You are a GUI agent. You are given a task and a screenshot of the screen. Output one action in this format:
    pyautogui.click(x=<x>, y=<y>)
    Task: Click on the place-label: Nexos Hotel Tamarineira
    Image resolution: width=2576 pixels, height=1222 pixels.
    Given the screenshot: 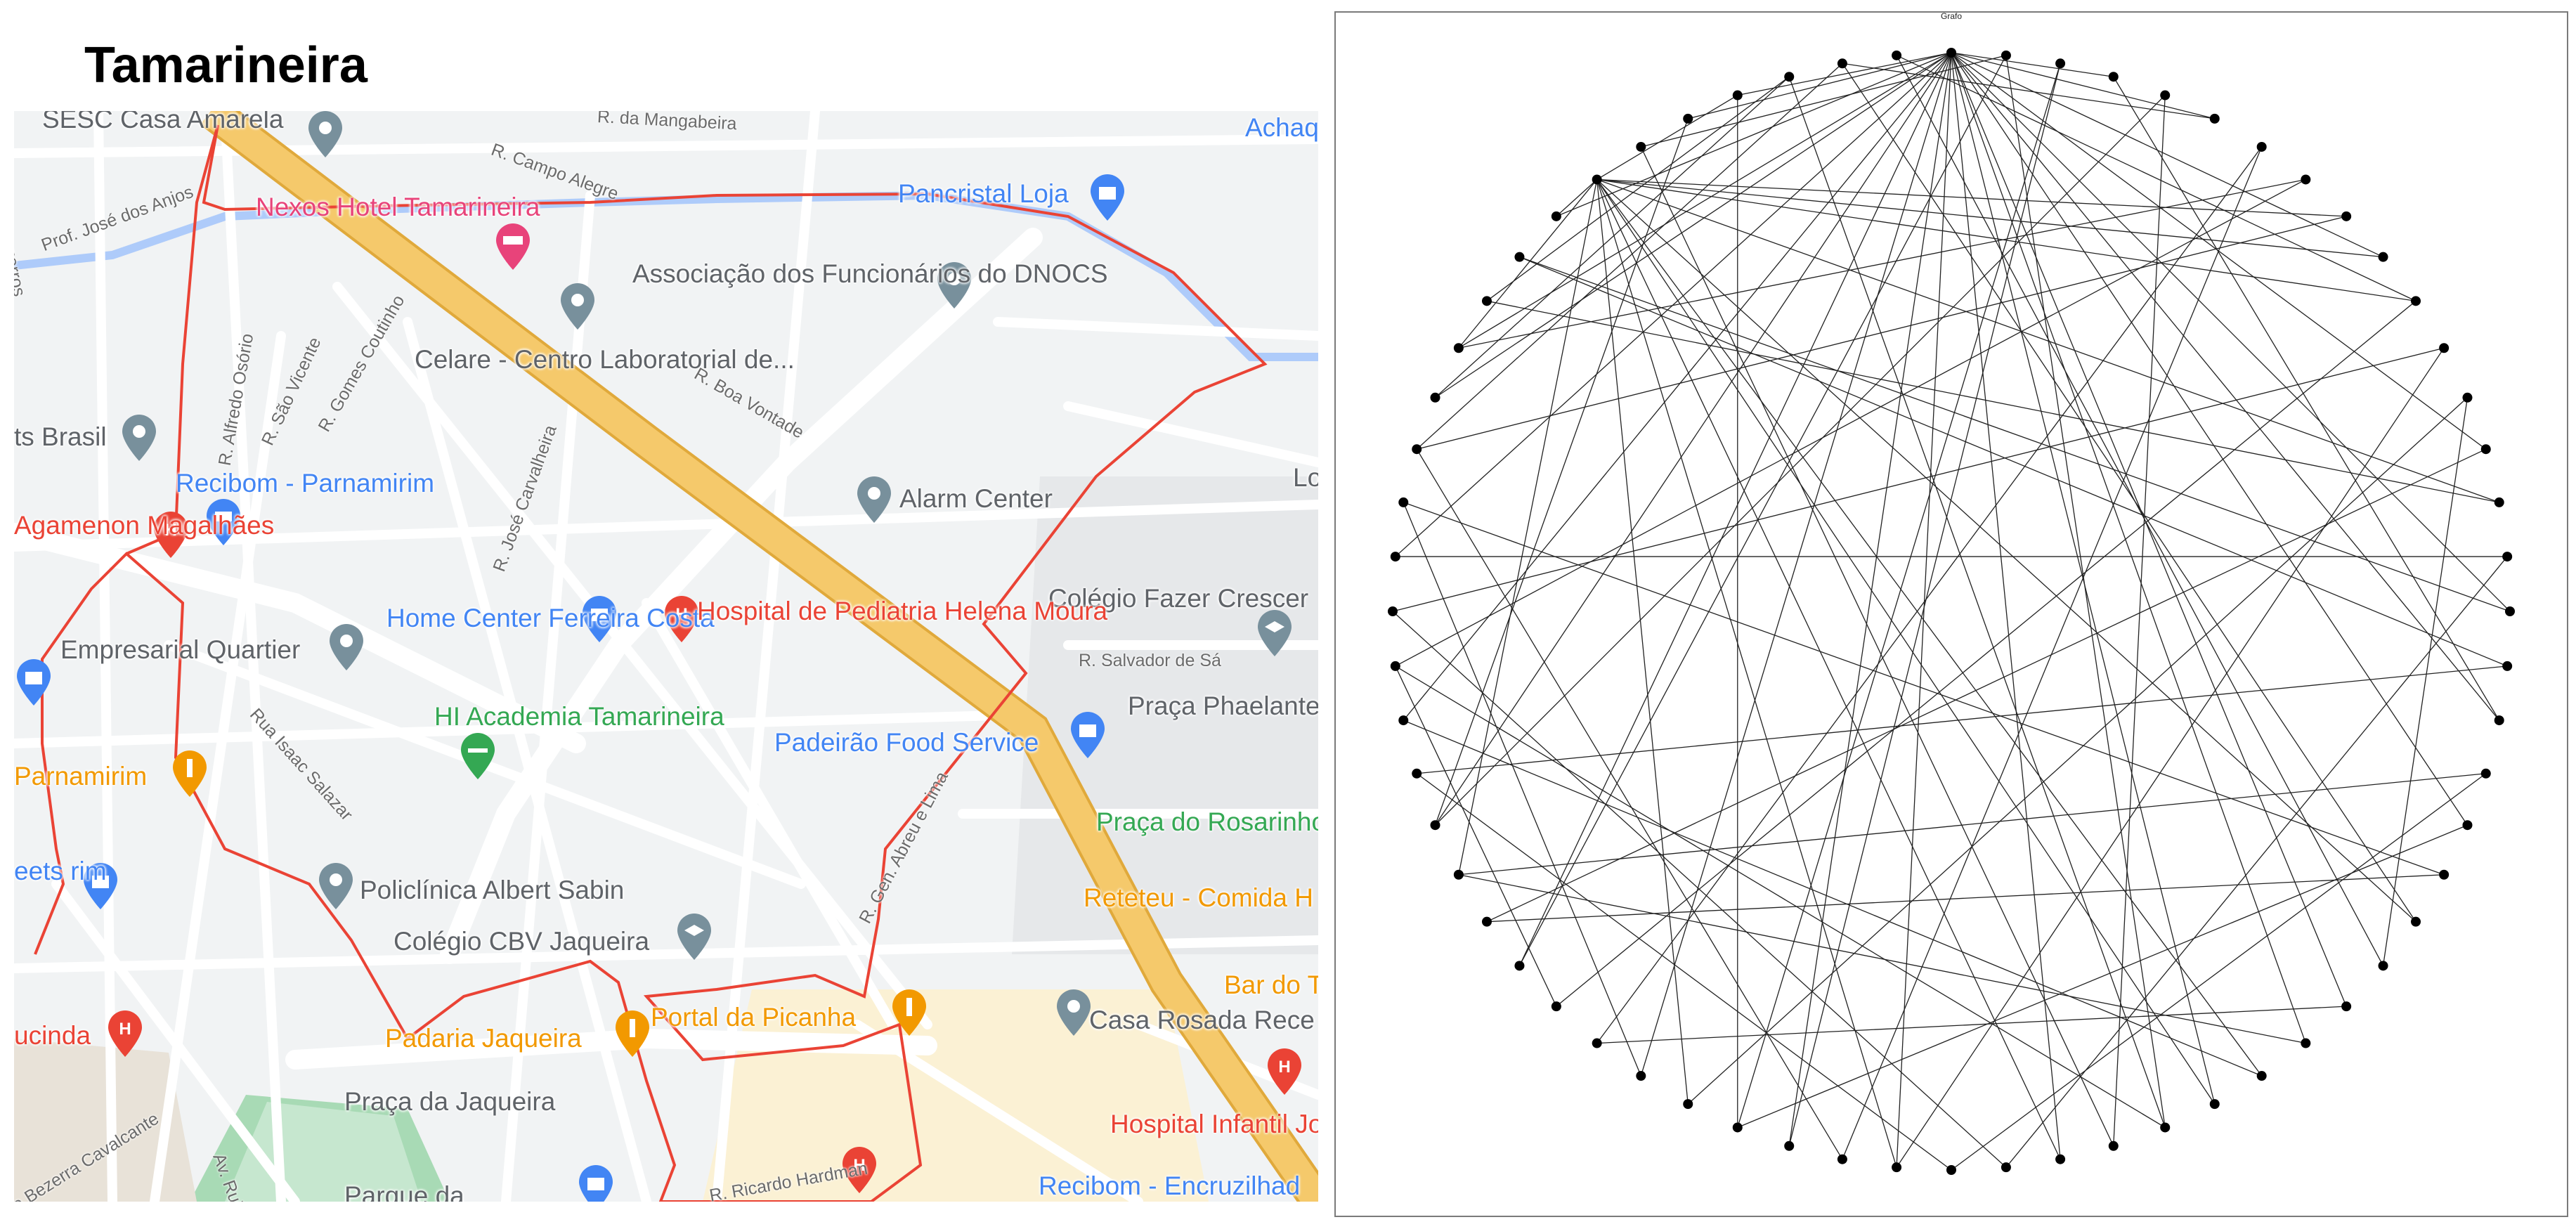 What is the action you would take?
    pyautogui.click(x=398, y=208)
    